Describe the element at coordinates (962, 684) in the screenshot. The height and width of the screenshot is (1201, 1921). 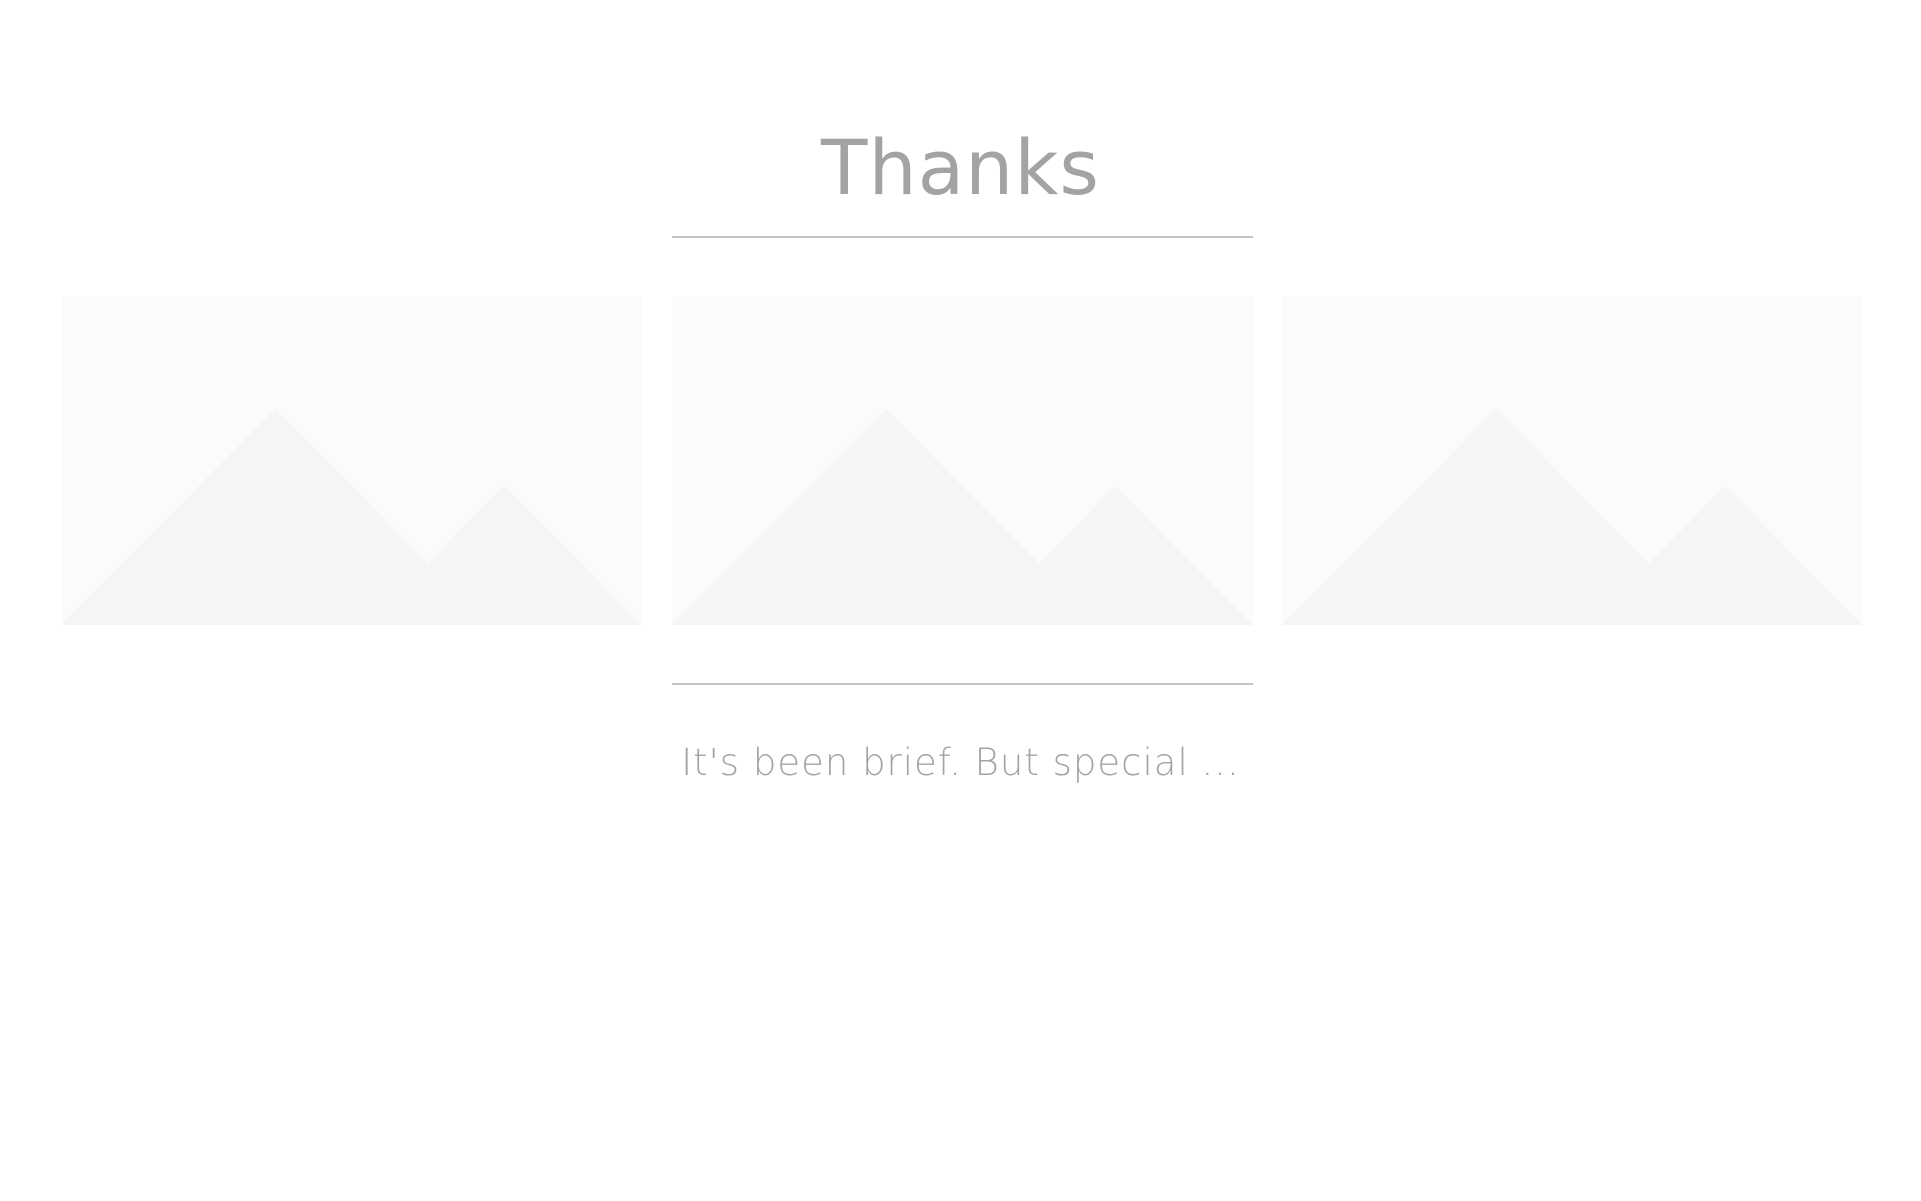
I see `bottom-divider` at that location.